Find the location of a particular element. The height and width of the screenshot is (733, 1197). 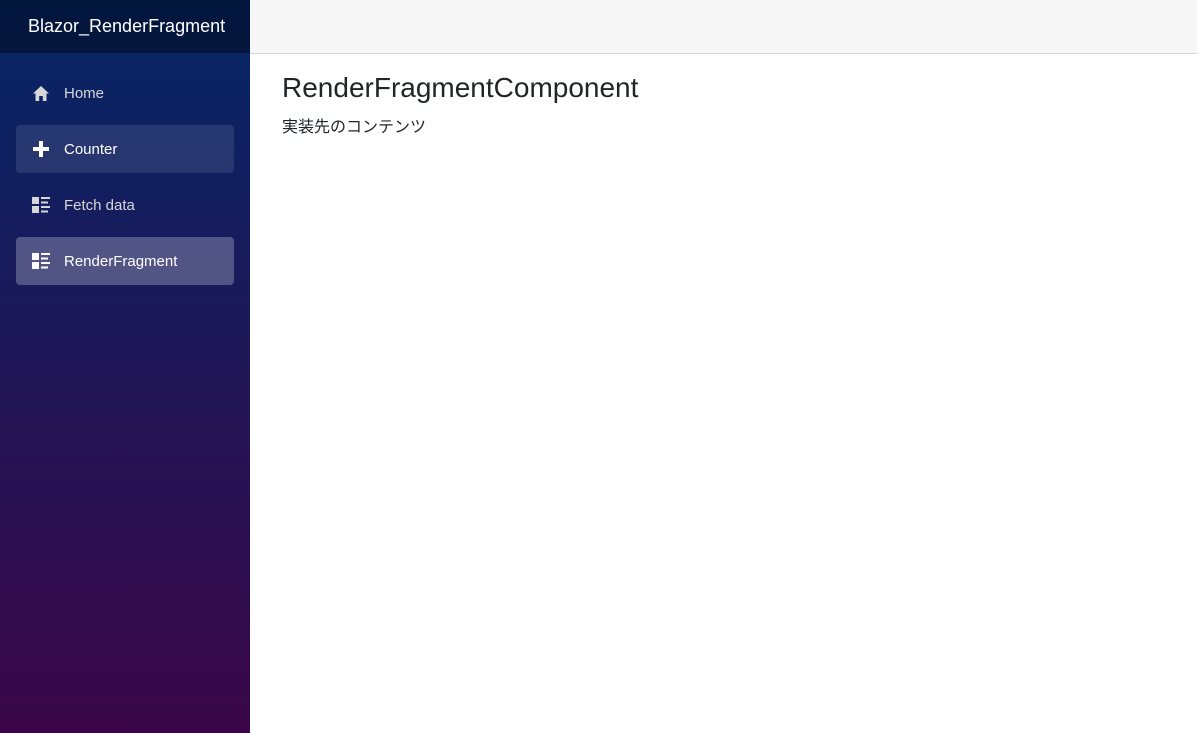

brand-bar: Blazor_RenderFragment is located at coordinates (125, 26).